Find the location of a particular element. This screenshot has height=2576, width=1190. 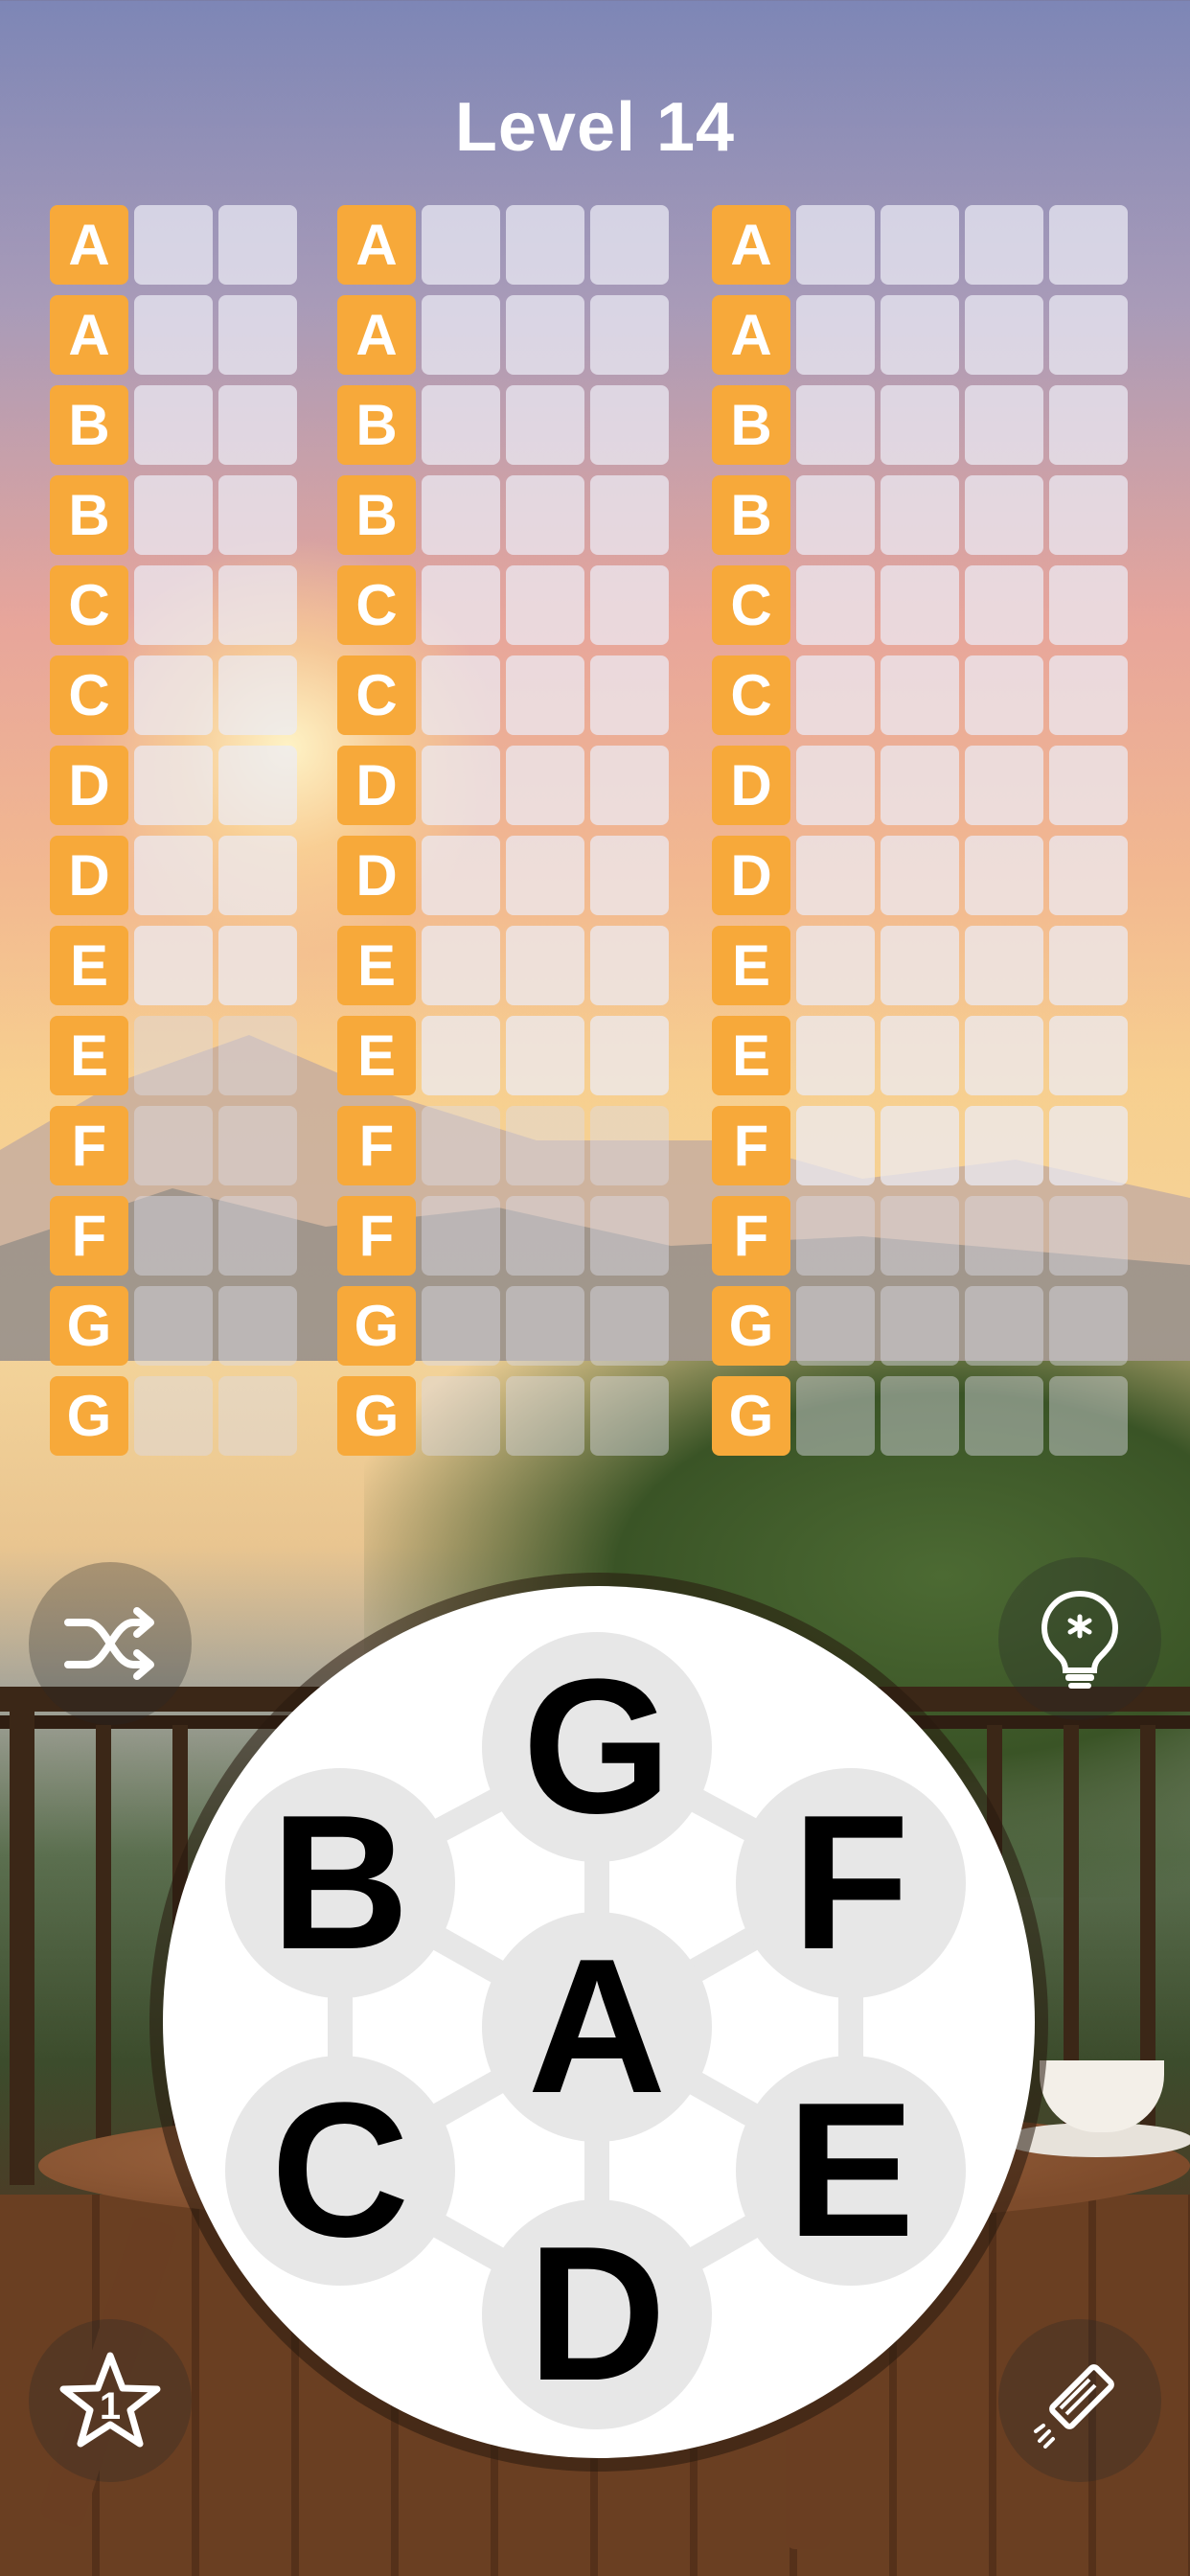

word-column-2: A A B B C C D D E E F F G G is located at coordinates (503, 835).